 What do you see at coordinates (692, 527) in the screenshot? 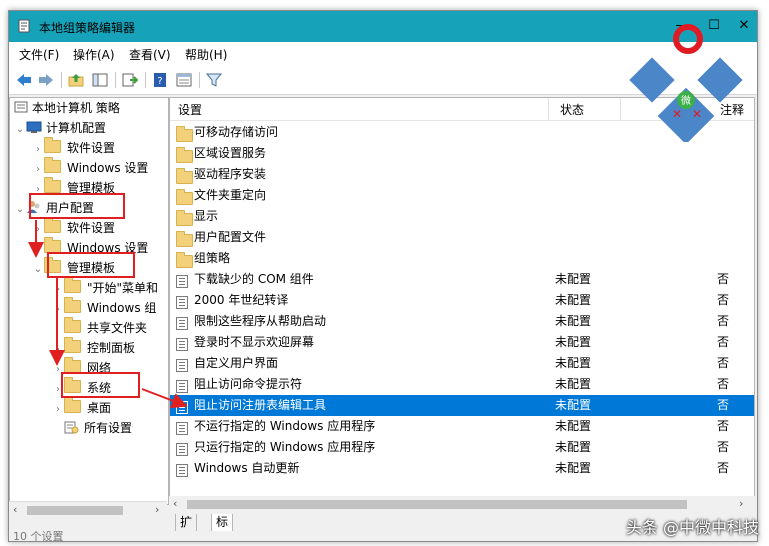
I see `watermark-text: 头条 @中微中科技` at bounding box center [692, 527].